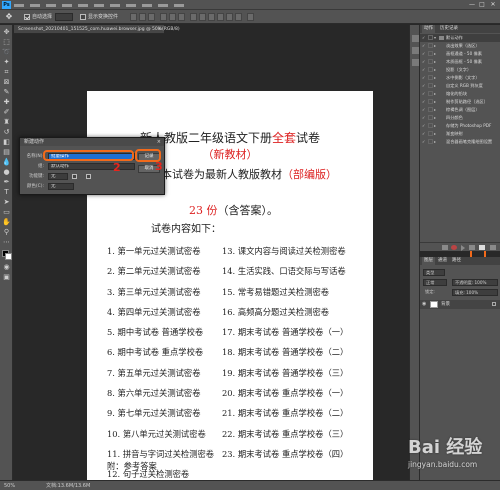 The width and height of the screenshot is (500, 490). Describe the element at coordinates (493, 247) in the screenshot. I see `delete-trash-icon` at that location.